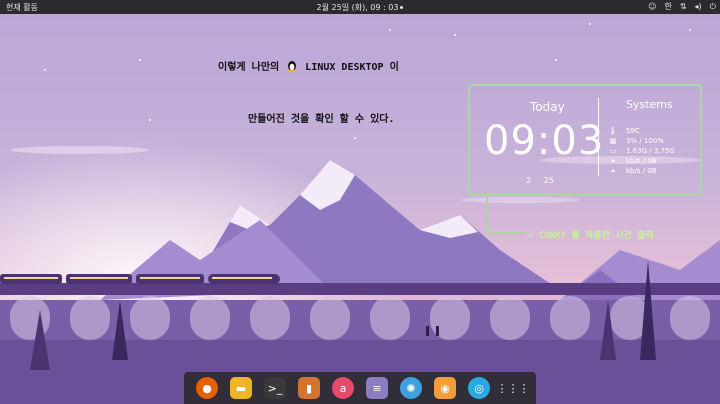 Image resolution: width=720 pixels, height=404 pixels. What do you see at coordinates (321, 119) in the screenshot?
I see `annotation-line-2: 만들어진 것을 확인 할 수 있다.` at bounding box center [321, 119].